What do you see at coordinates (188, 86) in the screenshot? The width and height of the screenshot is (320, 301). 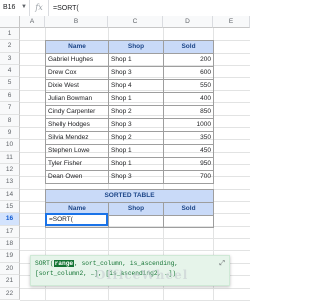 I see `cell-sold: 550` at bounding box center [188, 86].